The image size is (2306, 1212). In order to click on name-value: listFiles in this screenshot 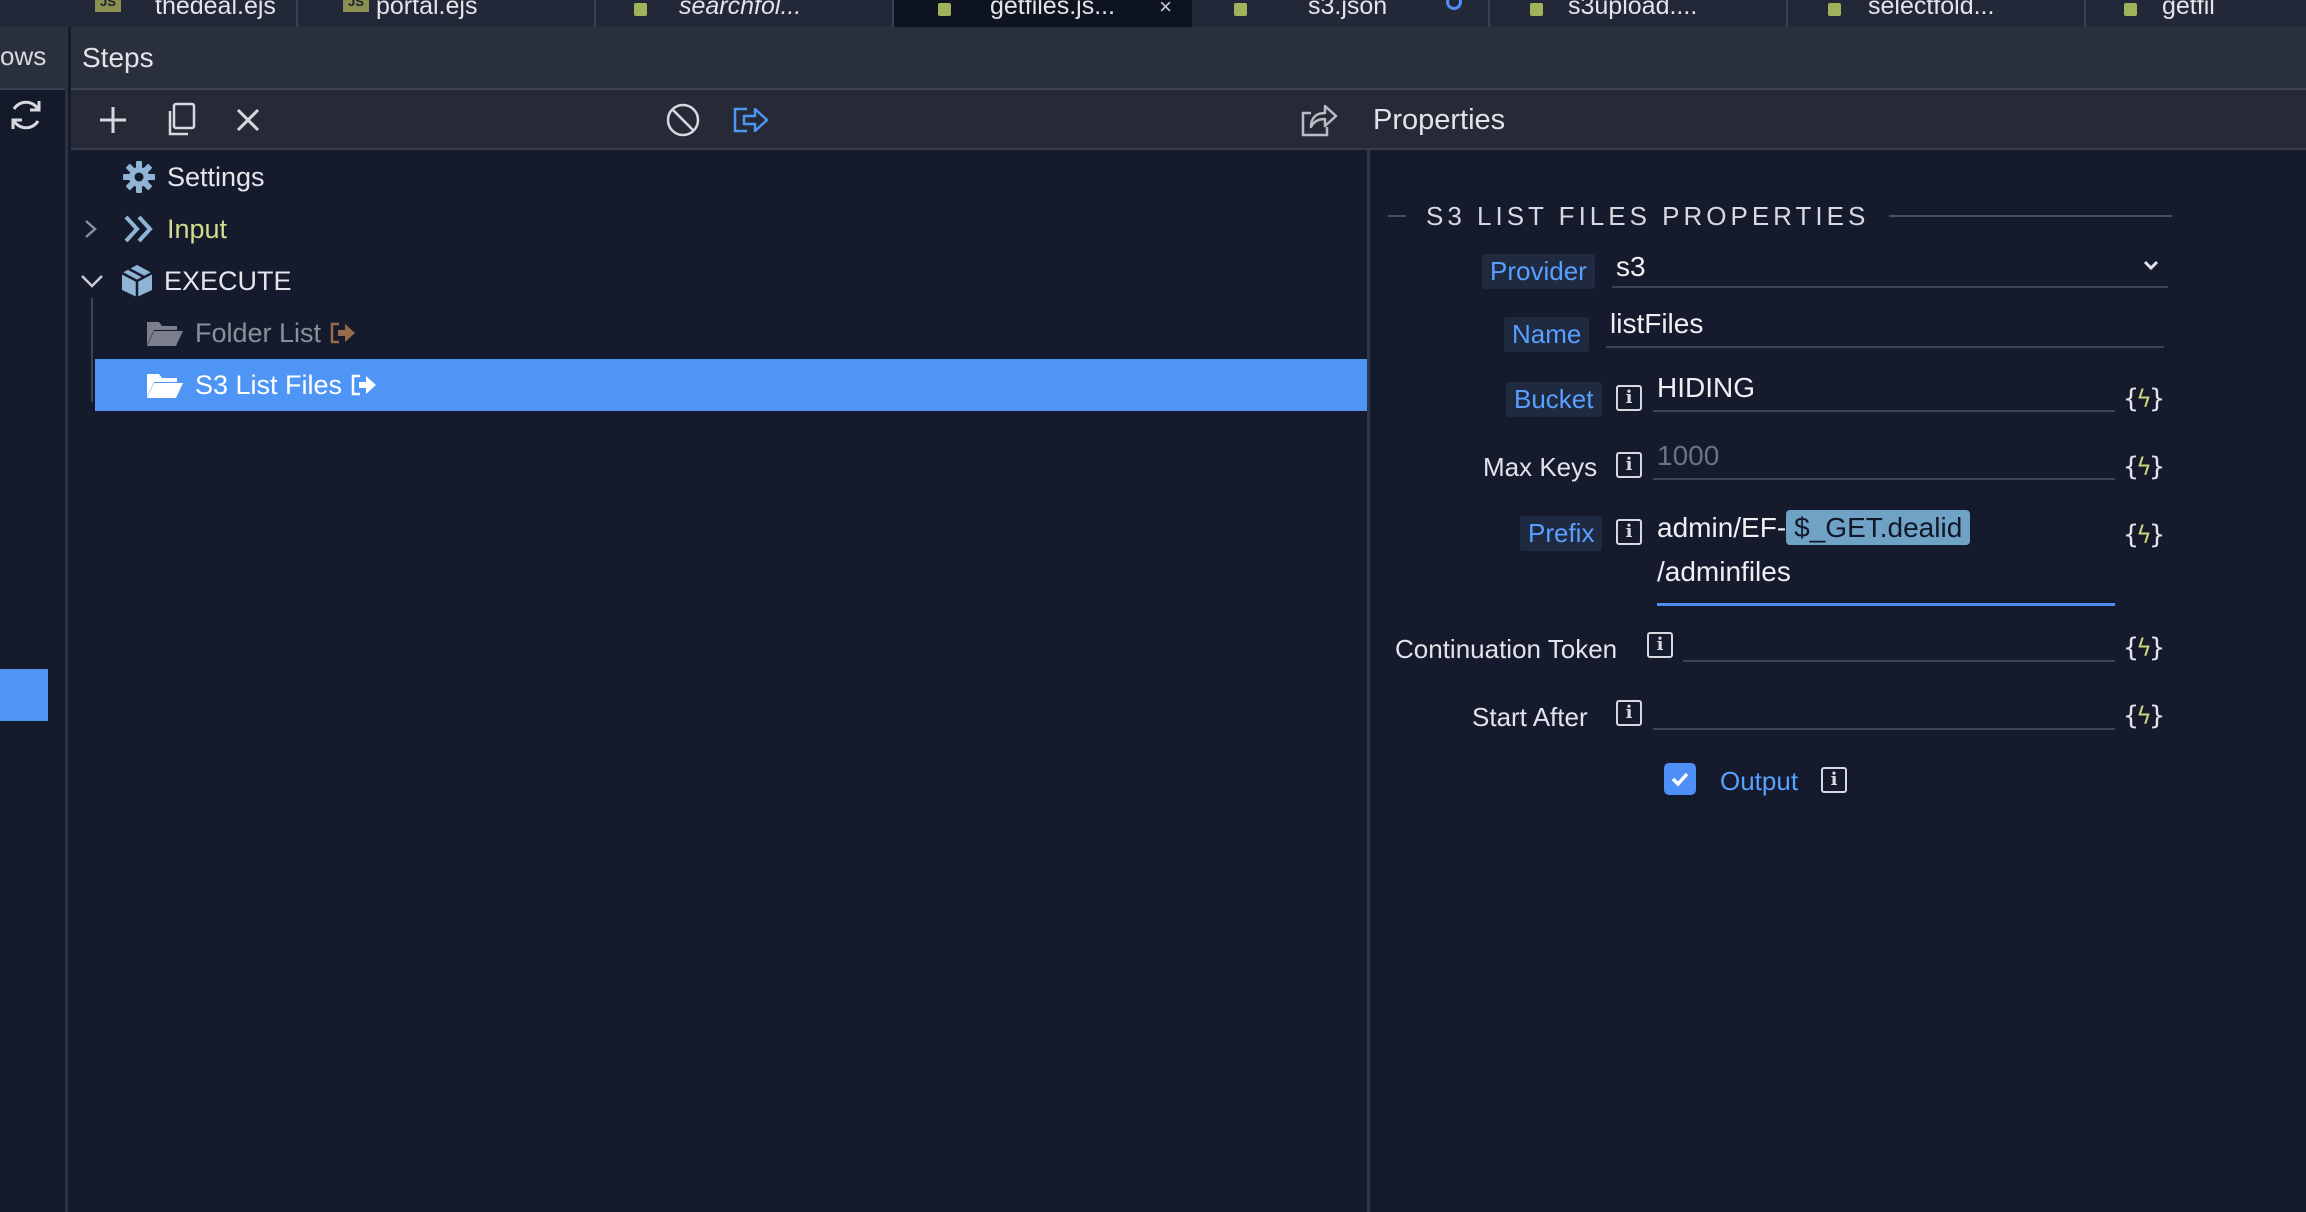, I will do `click(1657, 323)`.